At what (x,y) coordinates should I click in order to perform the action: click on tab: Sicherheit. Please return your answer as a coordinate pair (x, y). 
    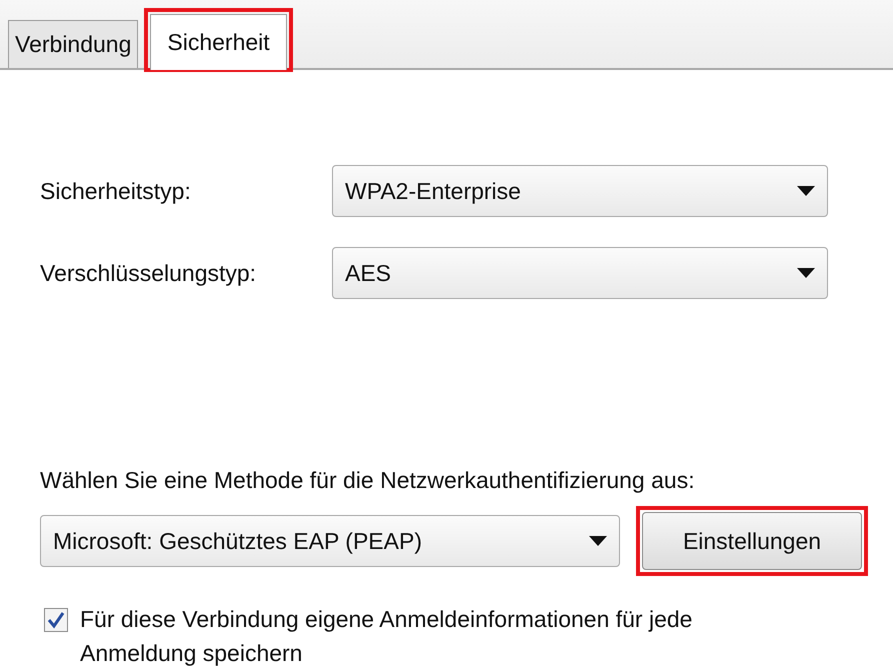
    Looking at the image, I should click on (218, 42).